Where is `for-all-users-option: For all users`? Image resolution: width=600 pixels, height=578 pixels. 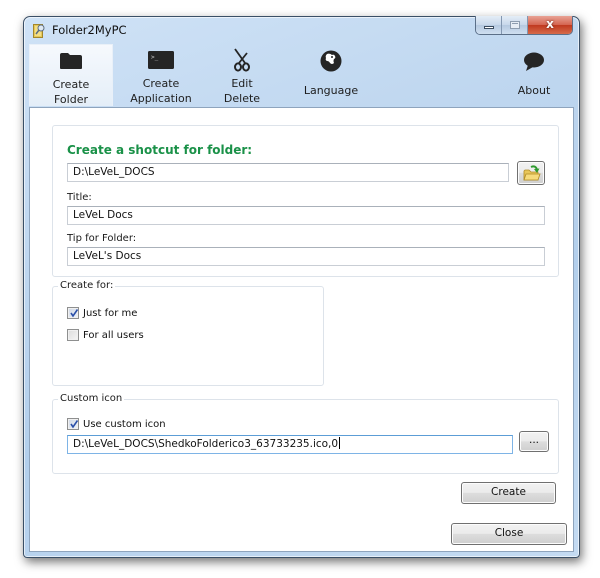
for-all-users-option: For all users is located at coordinates (105, 335).